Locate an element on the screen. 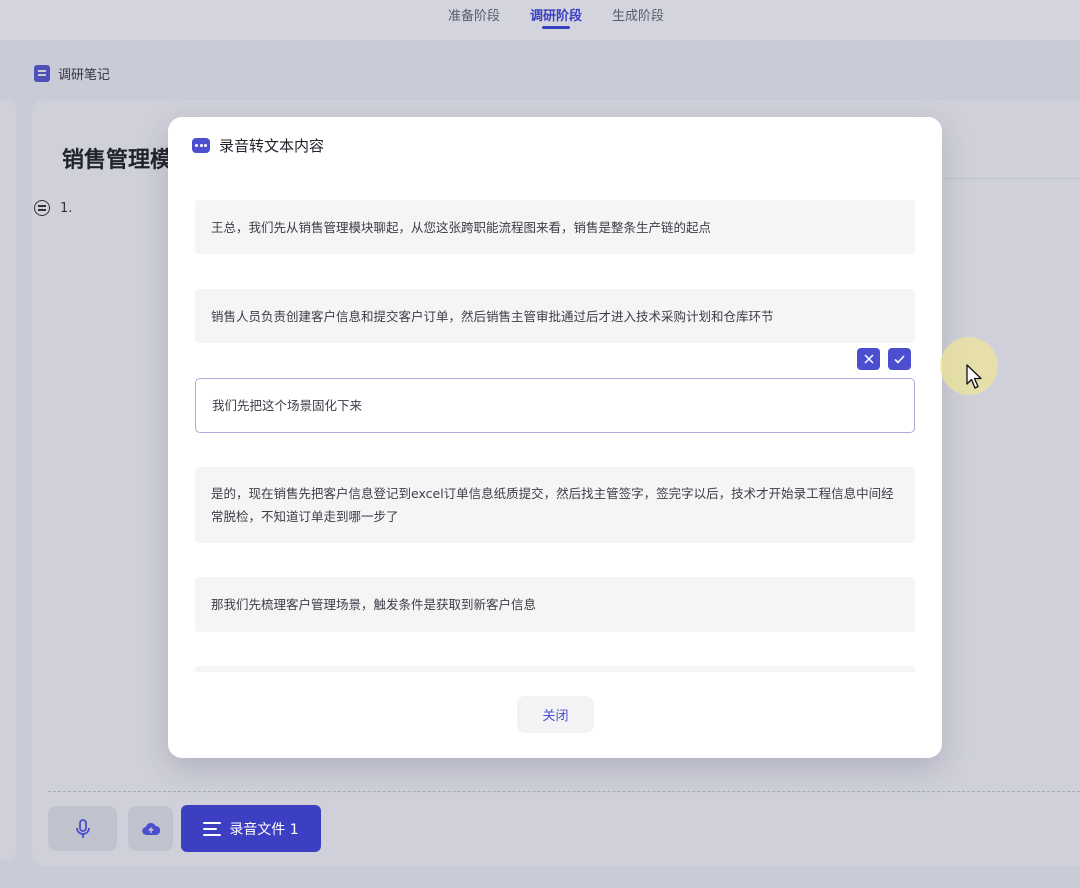  cloud-upload-icon is located at coordinates (150, 828).